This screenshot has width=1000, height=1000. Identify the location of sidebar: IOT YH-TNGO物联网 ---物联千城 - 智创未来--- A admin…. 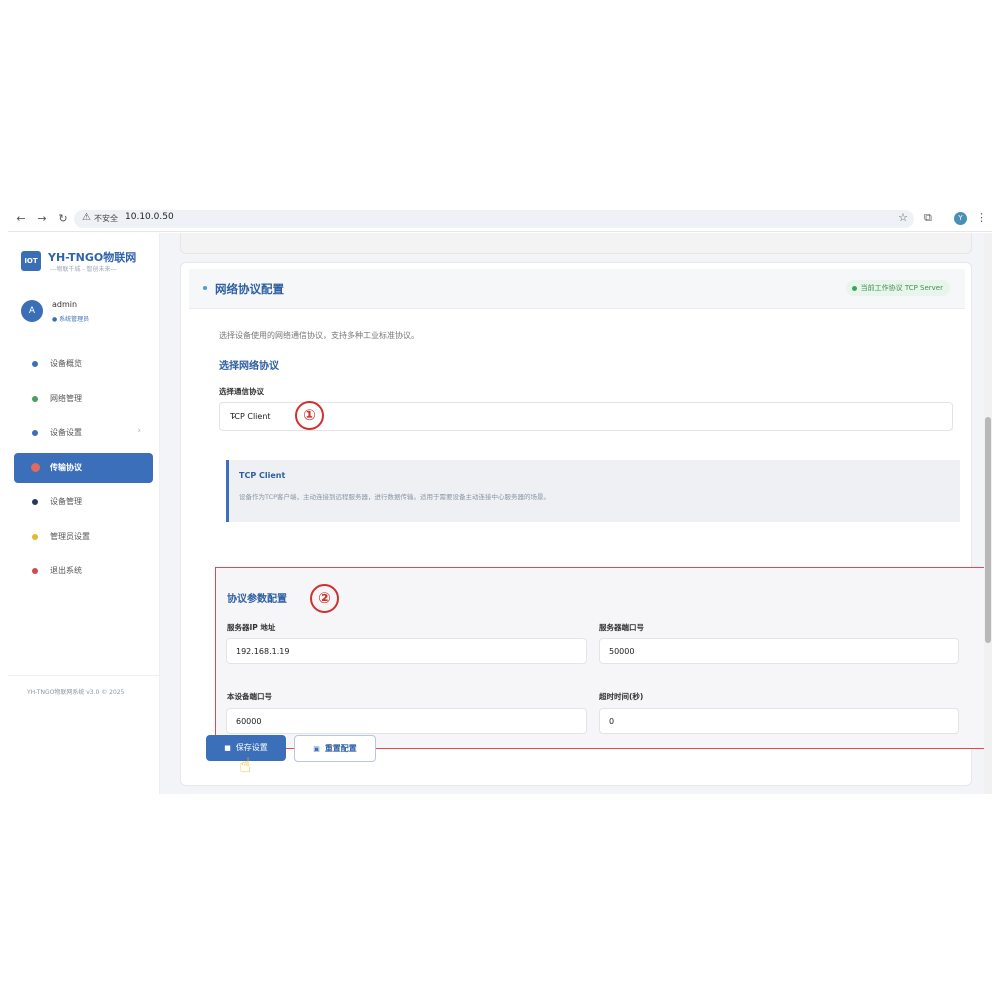
(84, 513).